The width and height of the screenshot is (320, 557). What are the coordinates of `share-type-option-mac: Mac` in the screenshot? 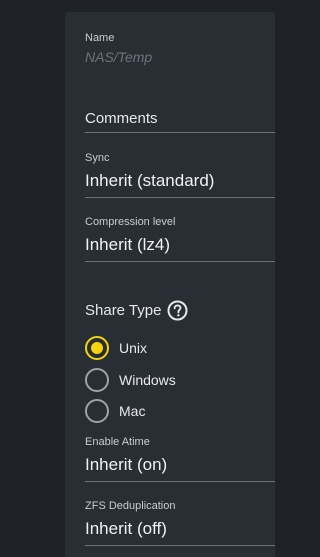 It's located at (115, 411).